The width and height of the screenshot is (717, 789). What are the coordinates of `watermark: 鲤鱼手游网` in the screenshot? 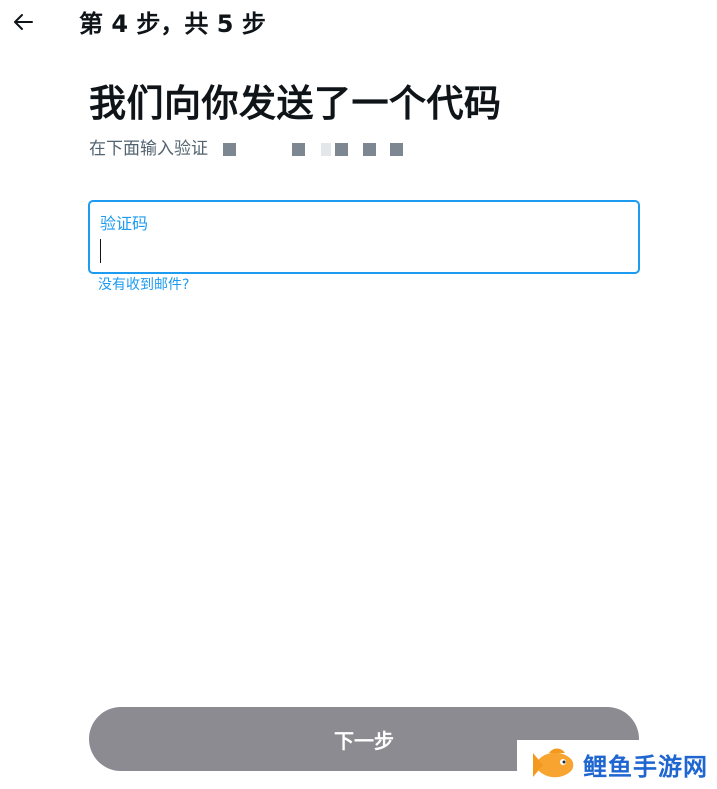 It's located at (617, 764).